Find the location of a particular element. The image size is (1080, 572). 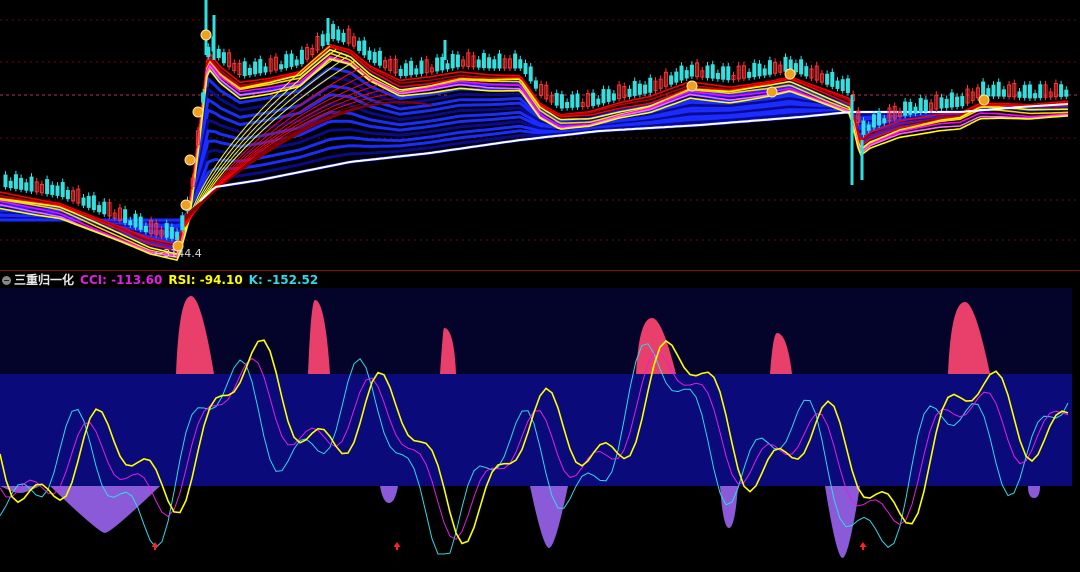

indicator-title: 三重归一化 is located at coordinates (44, 280).